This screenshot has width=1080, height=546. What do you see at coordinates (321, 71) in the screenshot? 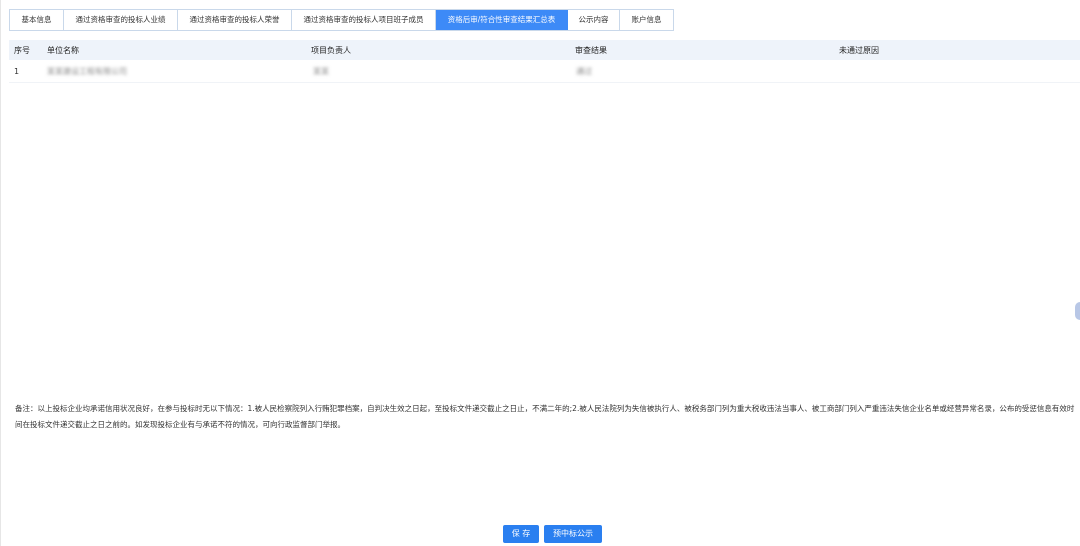
I see `cell-manager: 某某` at bounding box center [321, 71].